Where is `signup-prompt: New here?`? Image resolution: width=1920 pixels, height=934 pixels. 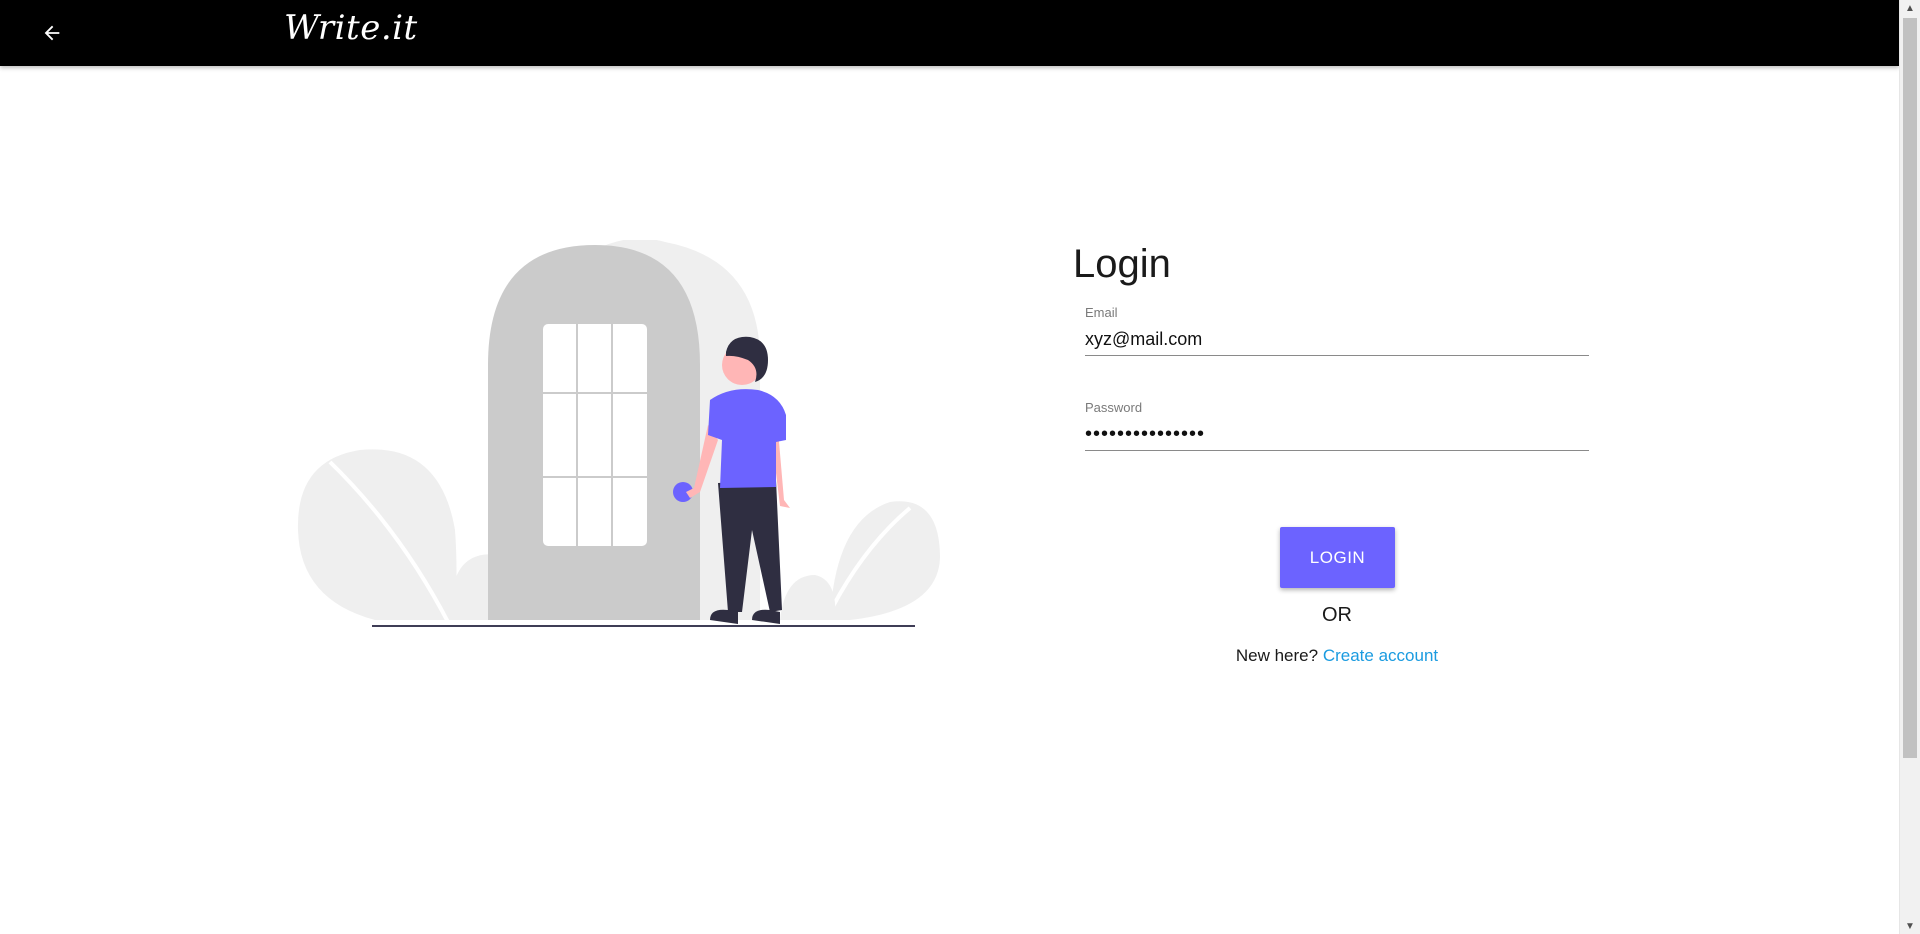
signup-prompt: New here? is located at coordinates (1277, 655).